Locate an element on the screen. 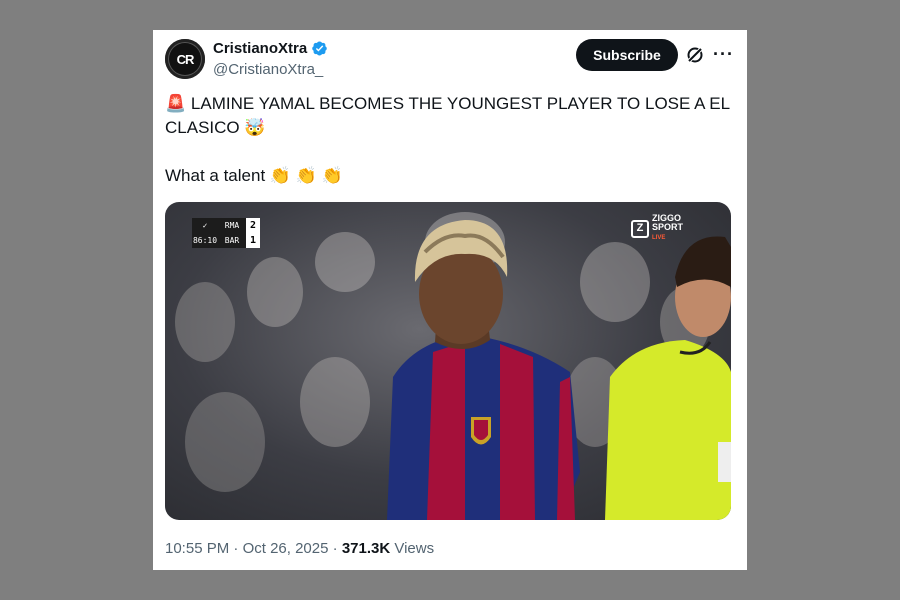 This screenshot has width=900, height=600. scoreboard-row-away: 86:10 BAR 1 is located at coordinates (226, 240).